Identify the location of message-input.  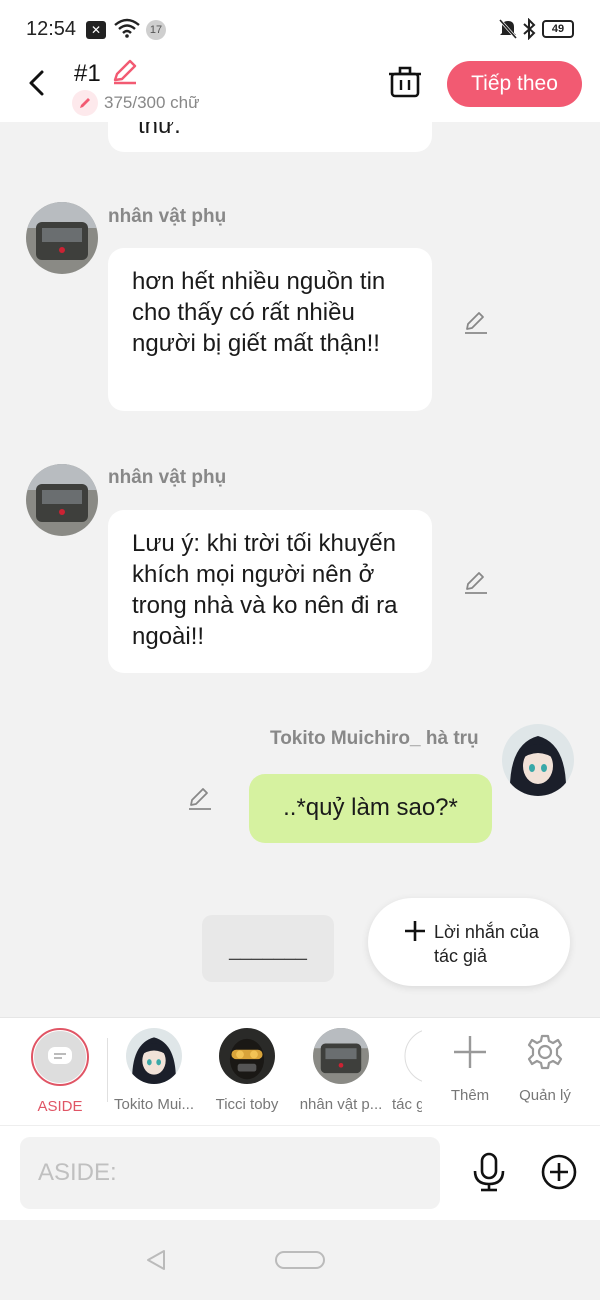
(230, 1173).